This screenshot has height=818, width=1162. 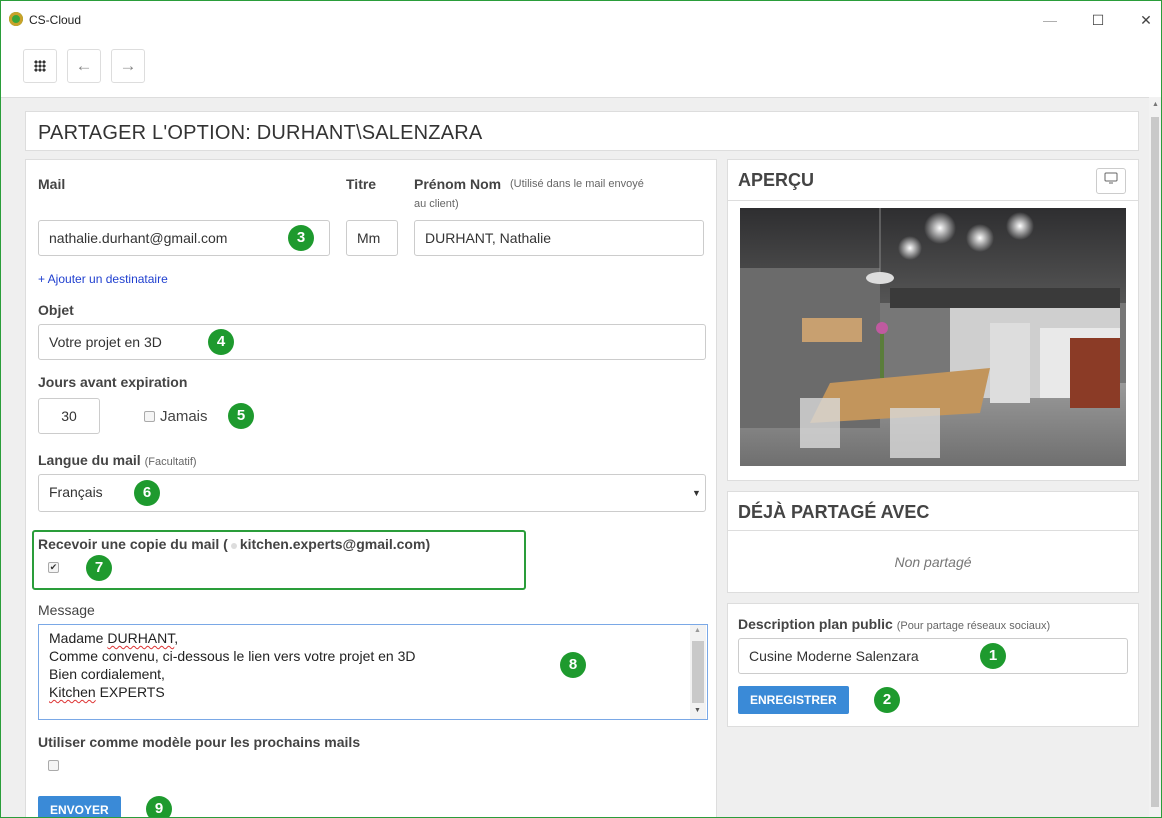 I want to click on langue-label: Langue du mail (Facultatif), so click(x=117, y=460).